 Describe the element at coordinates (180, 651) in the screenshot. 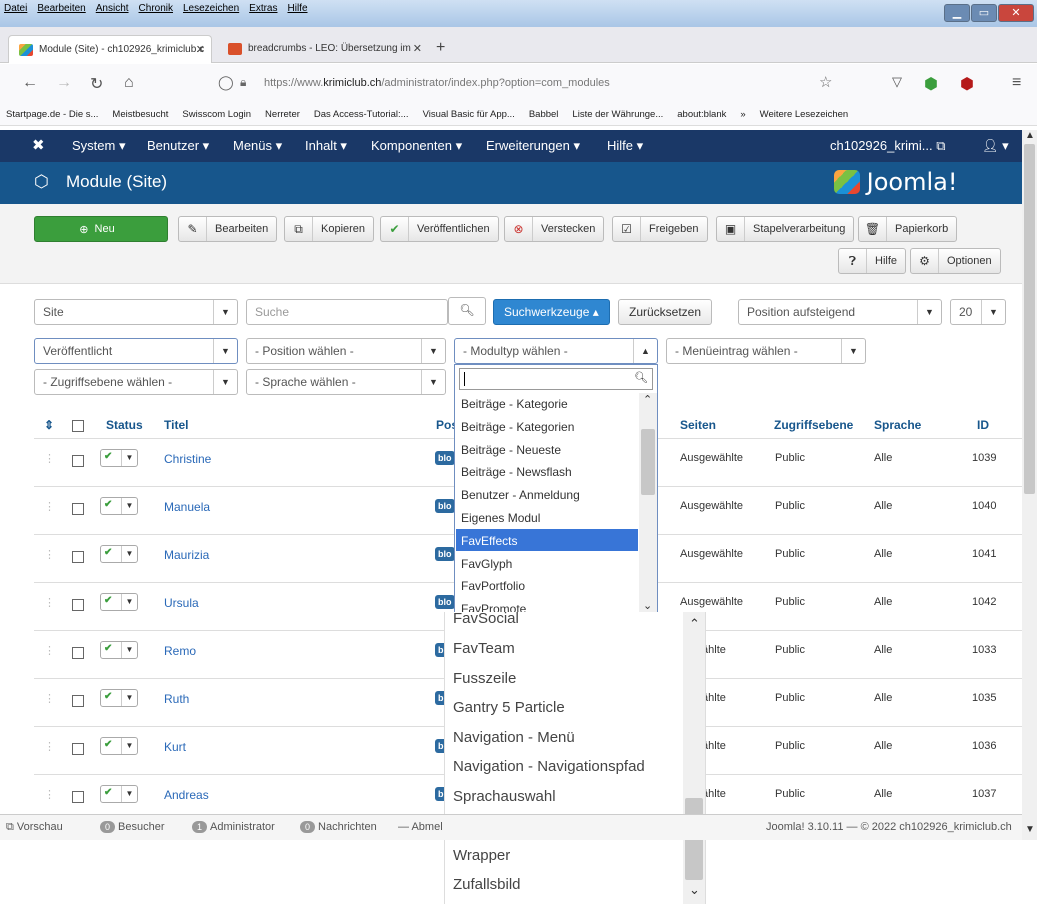

I see `module-title-link: Remo` at that location.